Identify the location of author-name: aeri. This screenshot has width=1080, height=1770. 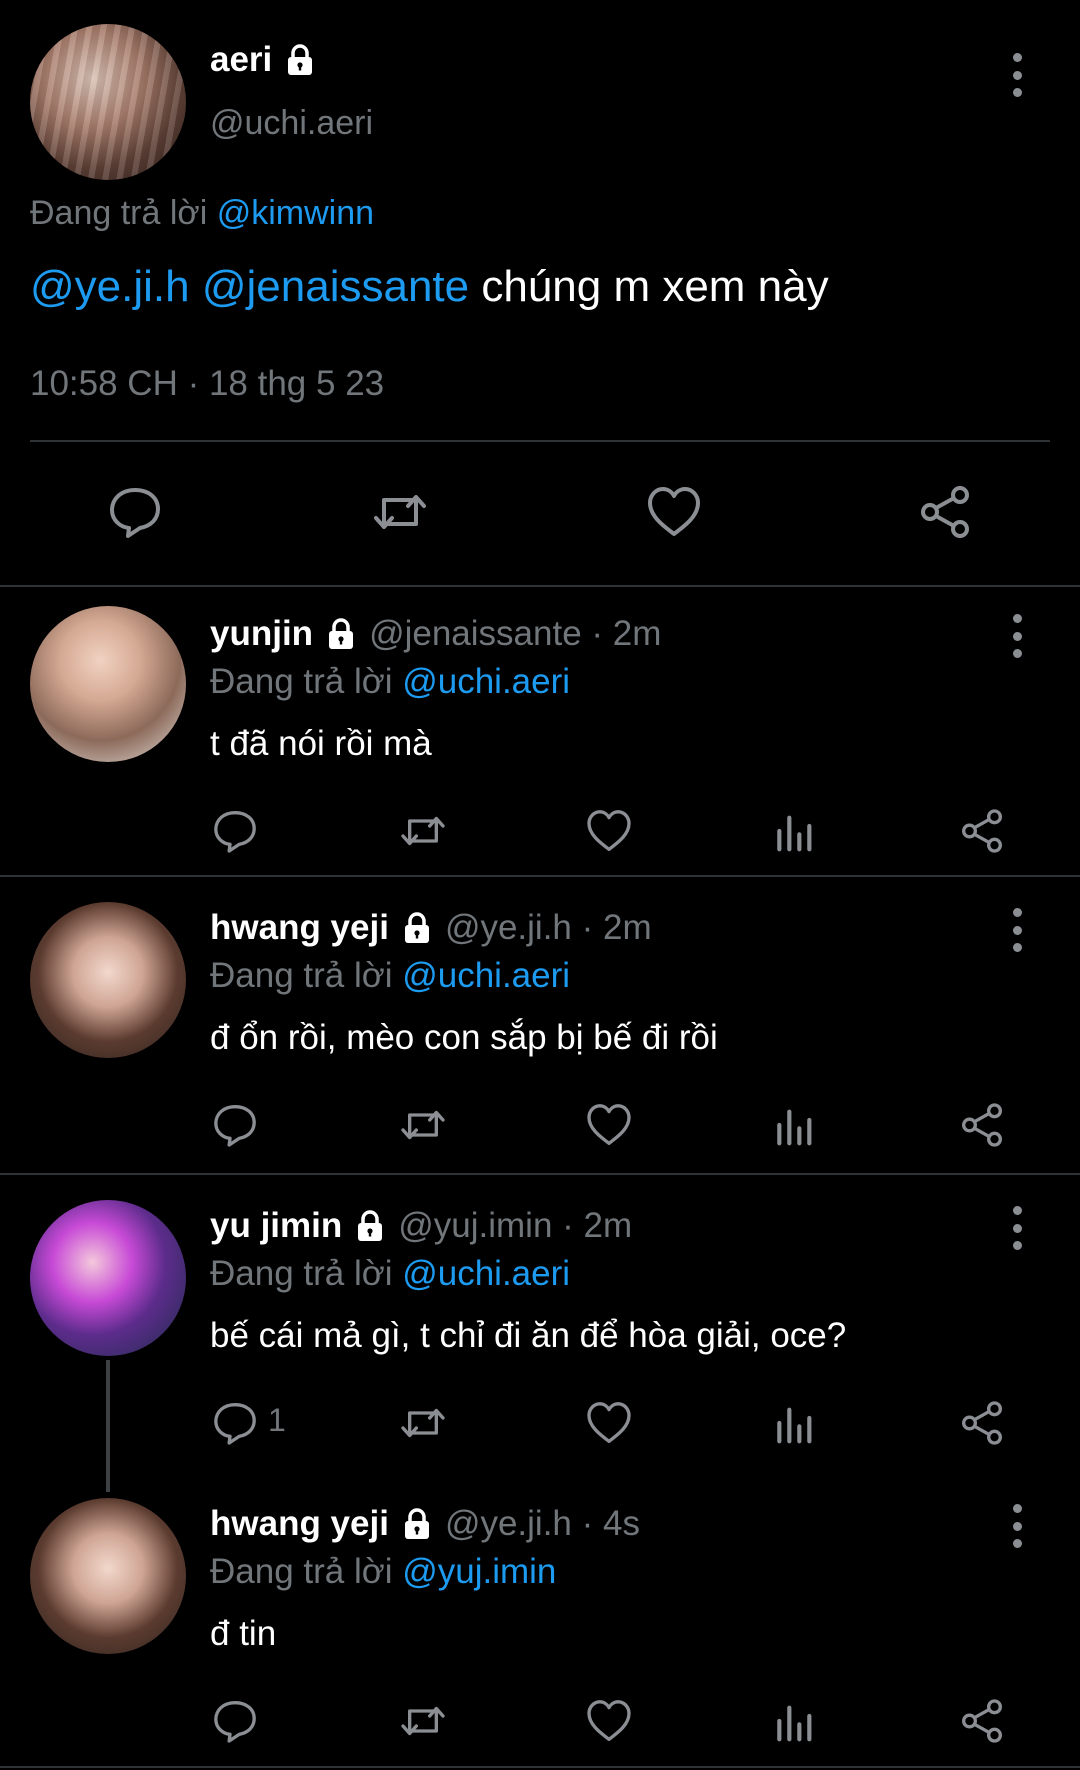
(264, 60).